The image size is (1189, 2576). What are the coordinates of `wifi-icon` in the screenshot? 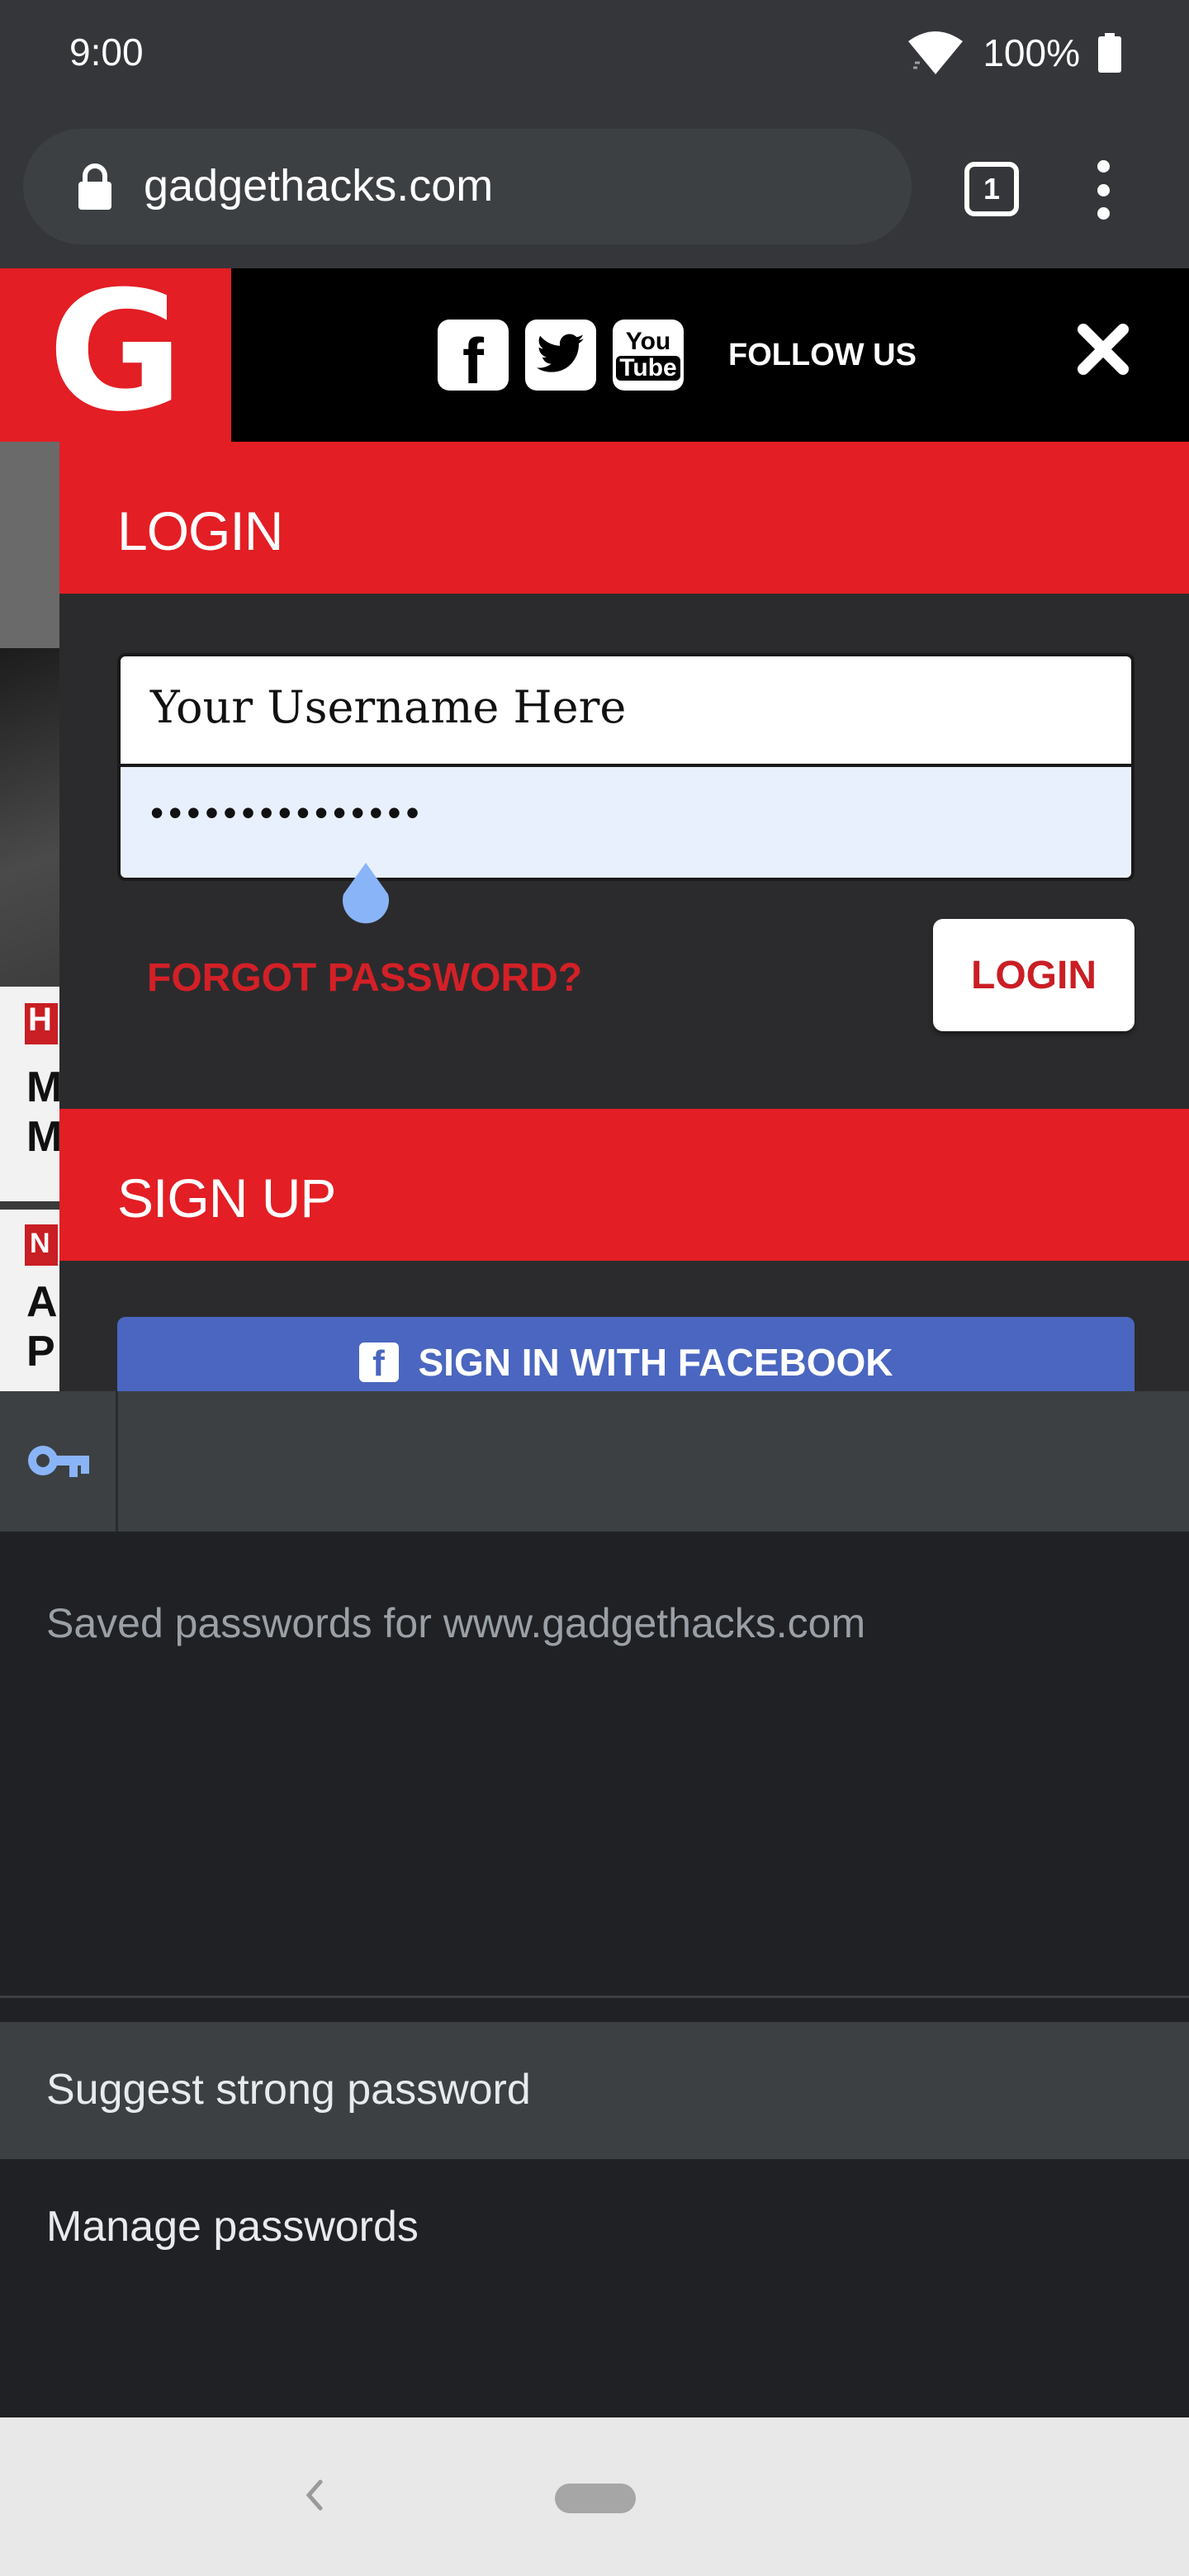 It's located at (935, 53).